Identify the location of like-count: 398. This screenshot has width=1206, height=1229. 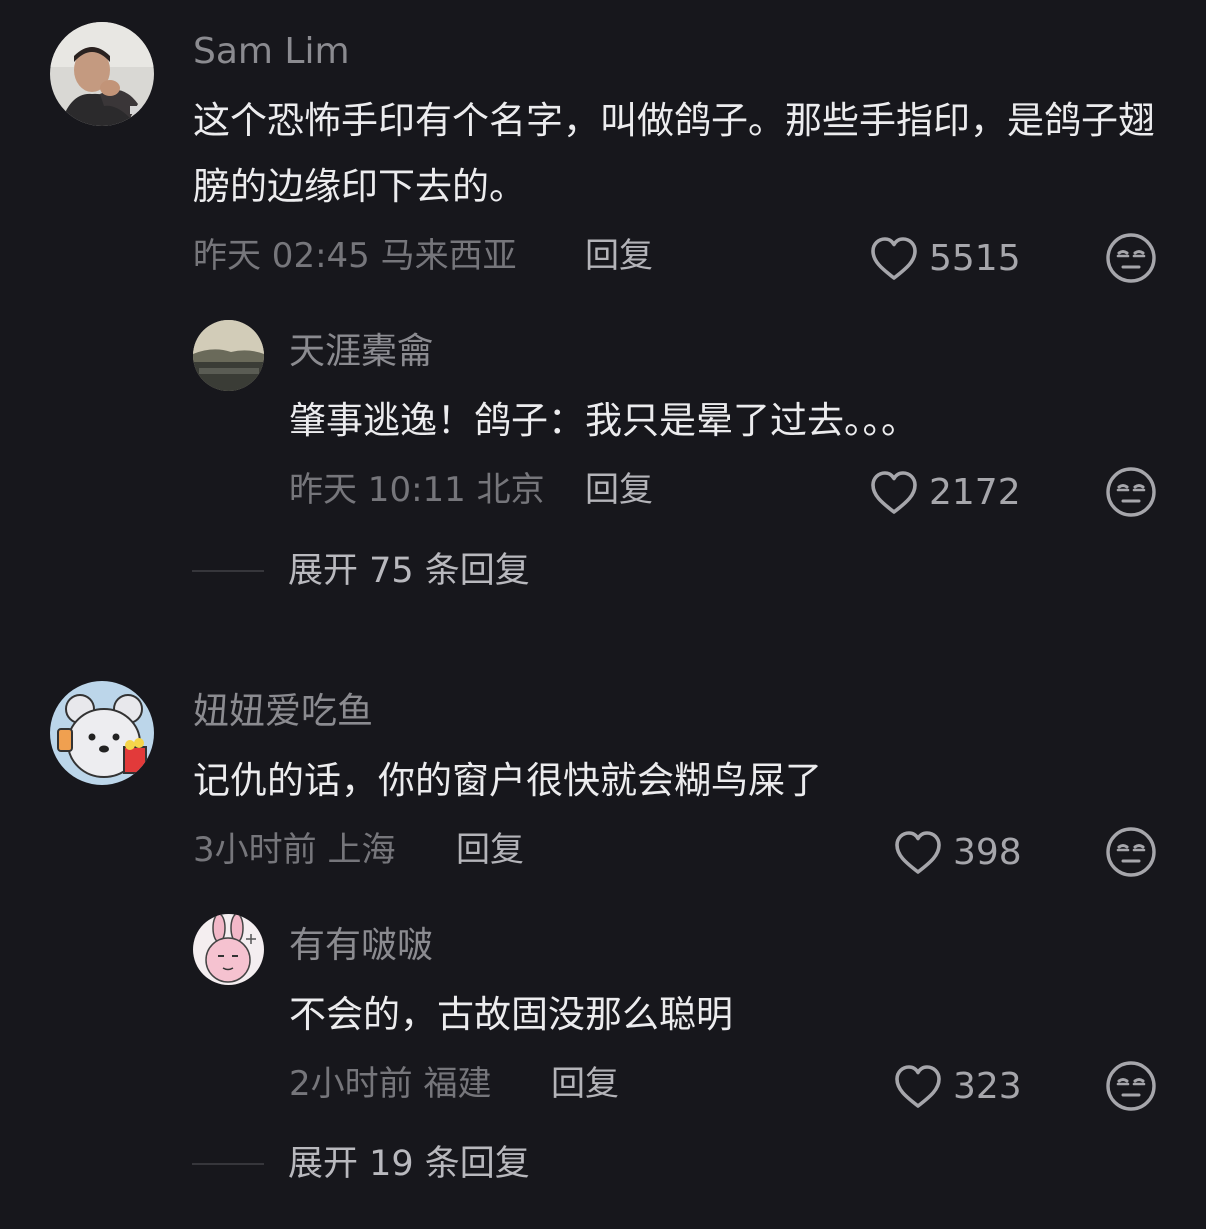
(987, 852).